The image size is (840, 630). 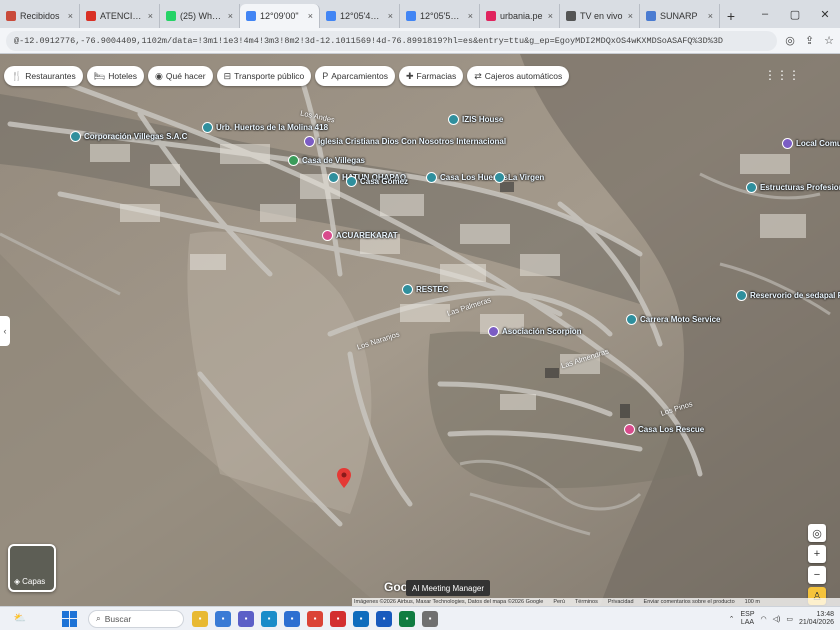 What do you see at coordinates (43, 76) in the screenshot?
I see `category-chip: 🍴 Restaurantes` at bounding box center [43, 76].